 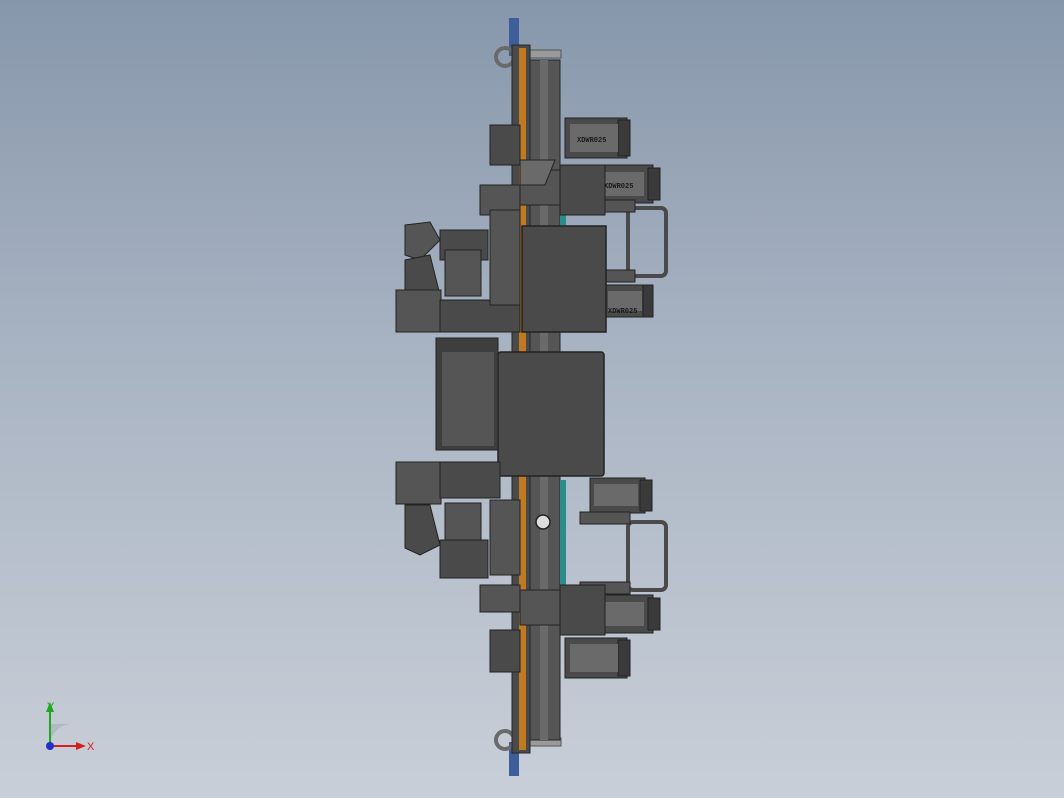 What do you see at coordinates (621, 495) in the screenshot?
I see `cylinder-lower-mid` at bounding box center [621, 495].